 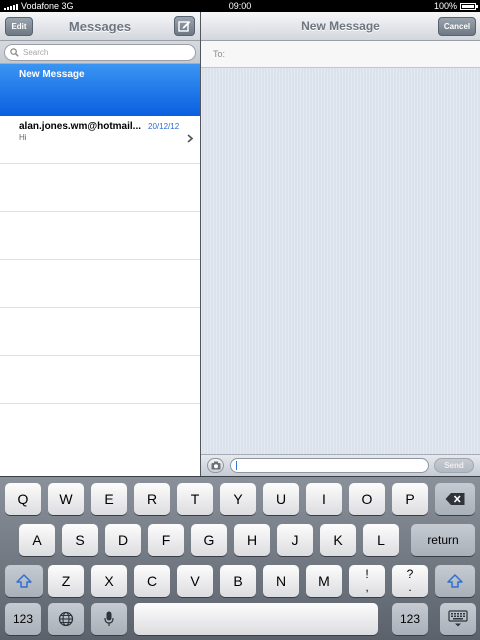 I want to click on numbers-key-left: 123, so click(x=23, y=619).